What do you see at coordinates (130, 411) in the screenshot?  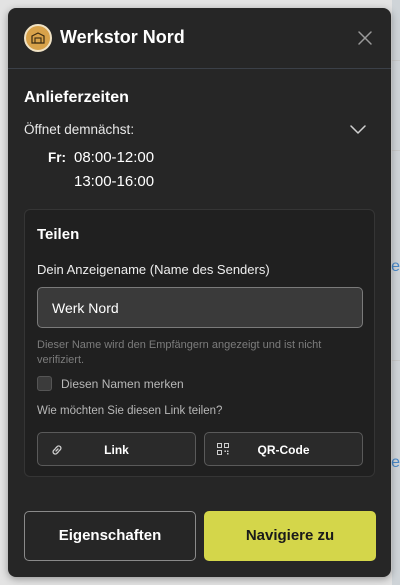 I see `share-method-question: Wie möchten Sie diesen Link teilen?` at bounding box center [130, 411].